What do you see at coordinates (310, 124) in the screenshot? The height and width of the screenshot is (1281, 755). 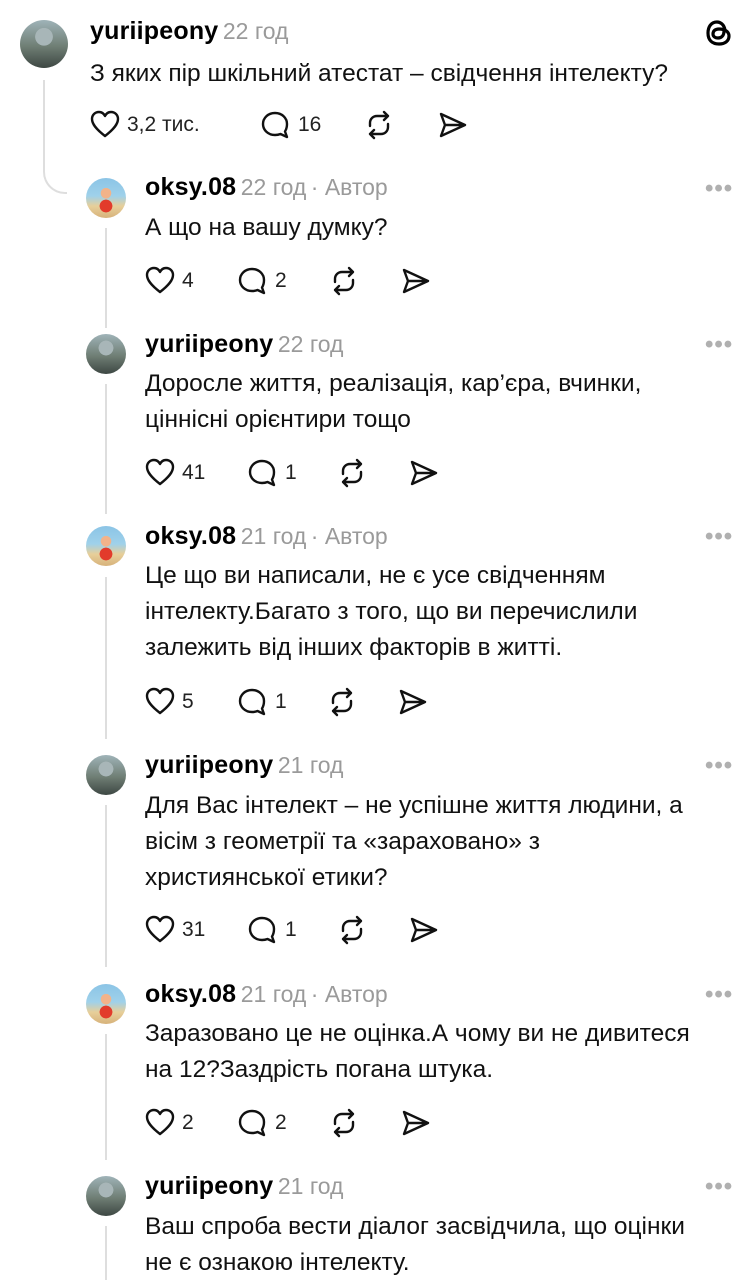 I see `reply-count: 16` at bounding box center [310, 124].